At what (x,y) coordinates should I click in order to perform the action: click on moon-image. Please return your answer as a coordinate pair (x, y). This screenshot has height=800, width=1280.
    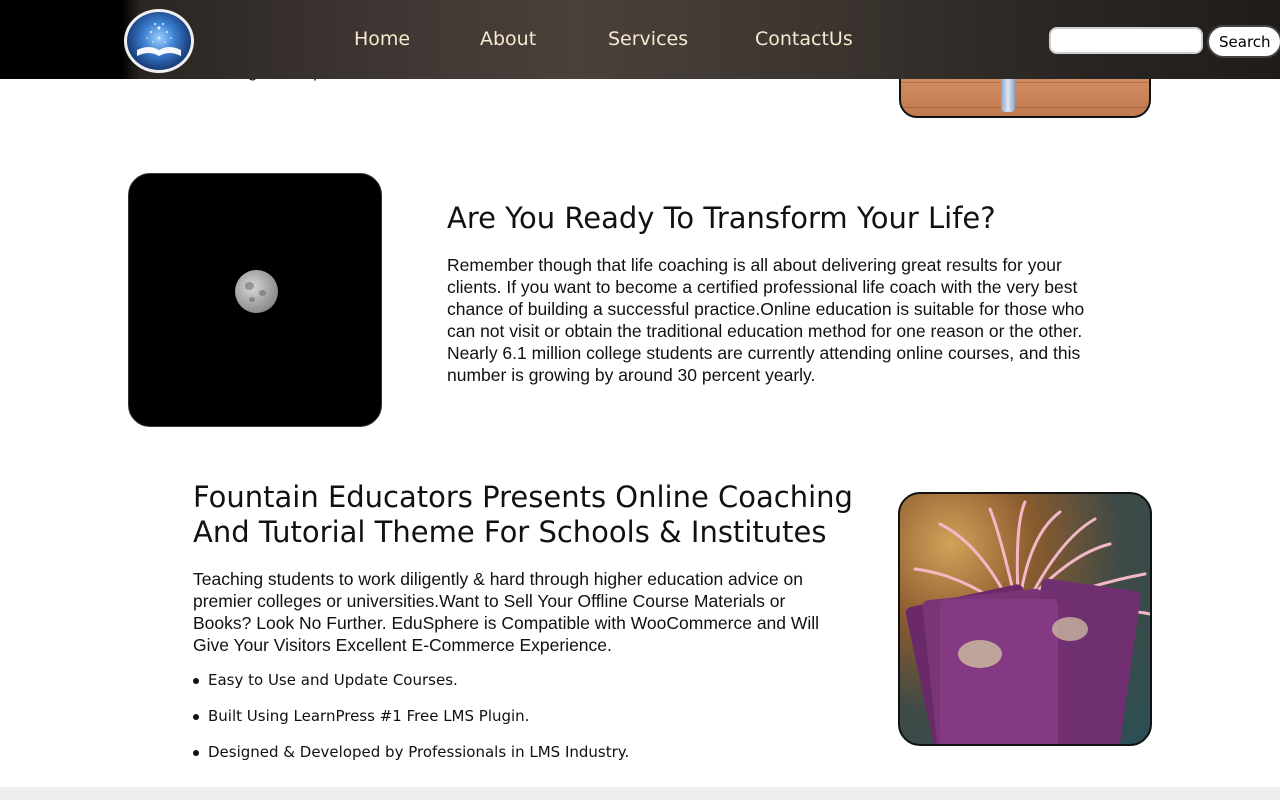
    Looking at the image, I should click on (255, 300).